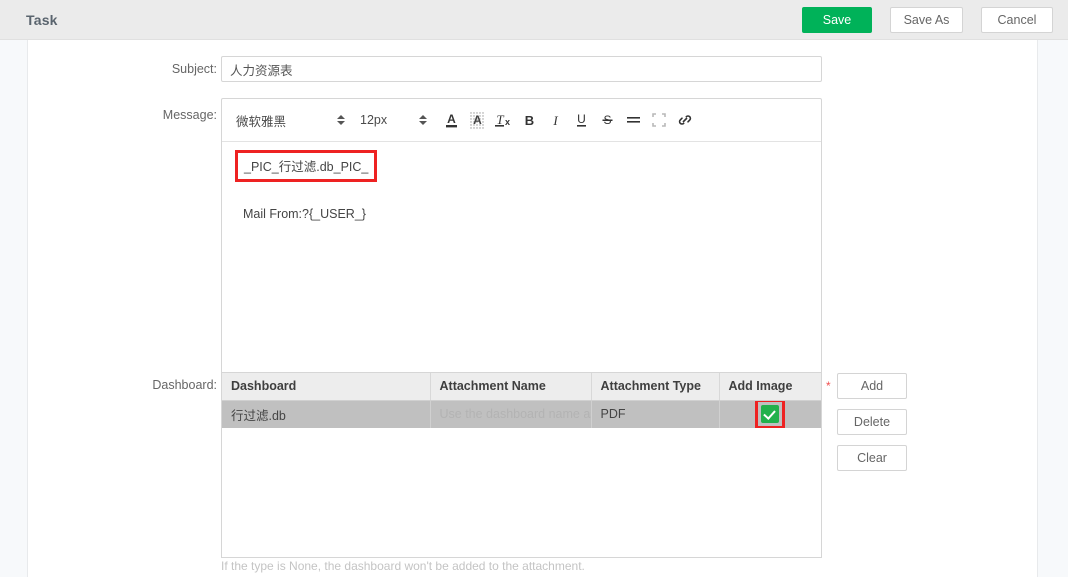 The height and width of the screenshot is (577, 1068). I want to click on subject-label: Subject:, so click(194, 69).